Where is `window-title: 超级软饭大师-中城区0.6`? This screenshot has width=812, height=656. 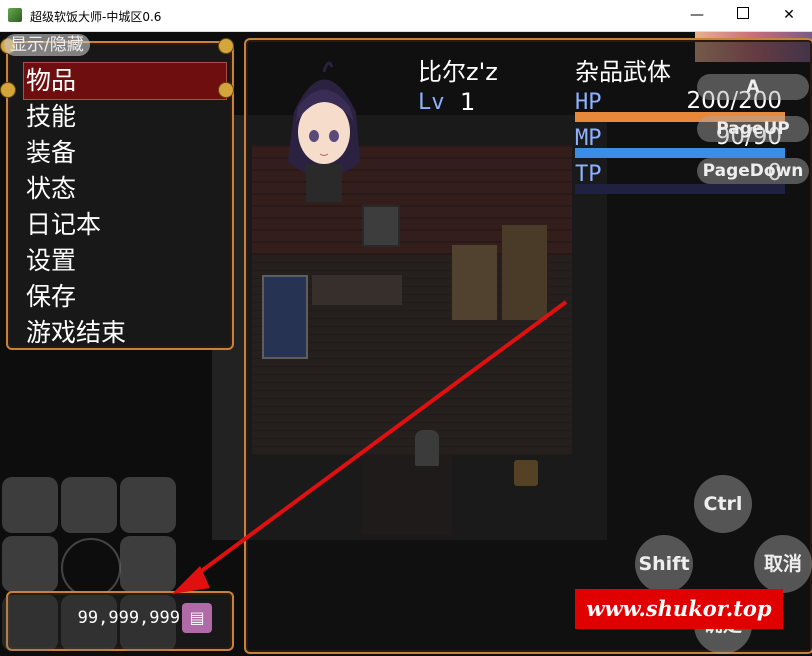
window-title: 超级软饭大师-中城区0.6 is located at coordinates (96, 17).